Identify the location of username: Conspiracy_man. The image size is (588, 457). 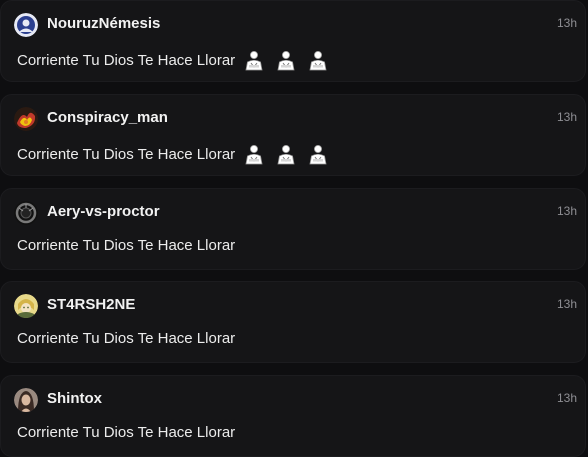
(107, 117).